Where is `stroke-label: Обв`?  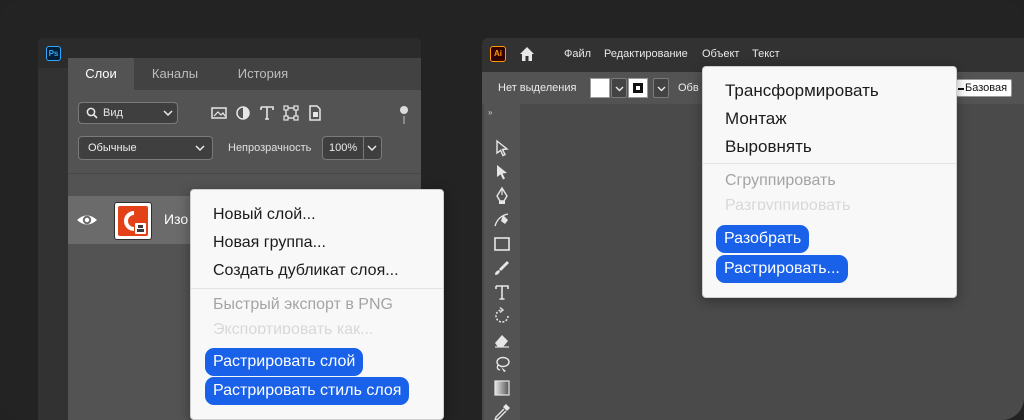
stroke-label: Обв is located at coordinates (688, 88).